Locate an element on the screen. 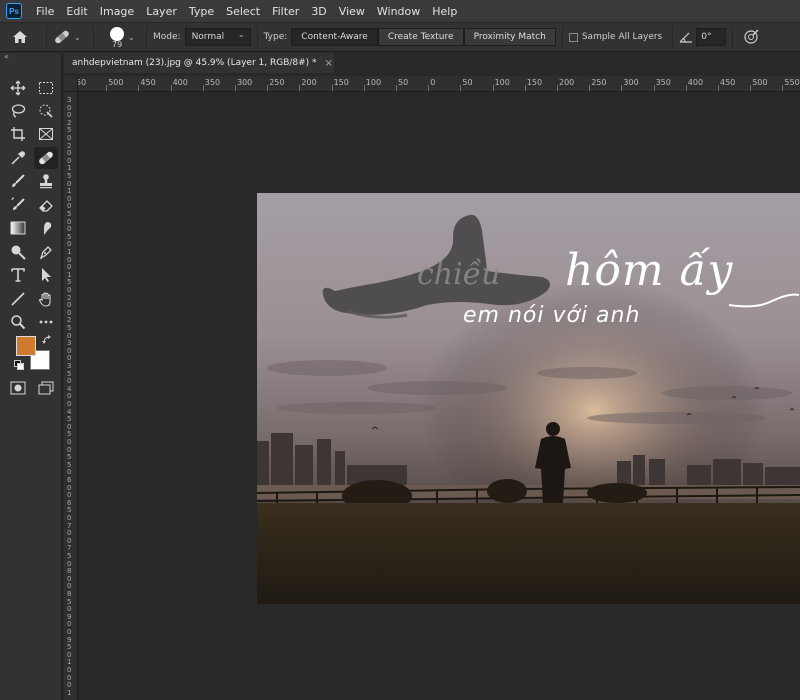 This screenshot has width=800, height=700. canvas-text-chieu: chiều is located at coordinates (459, 274).